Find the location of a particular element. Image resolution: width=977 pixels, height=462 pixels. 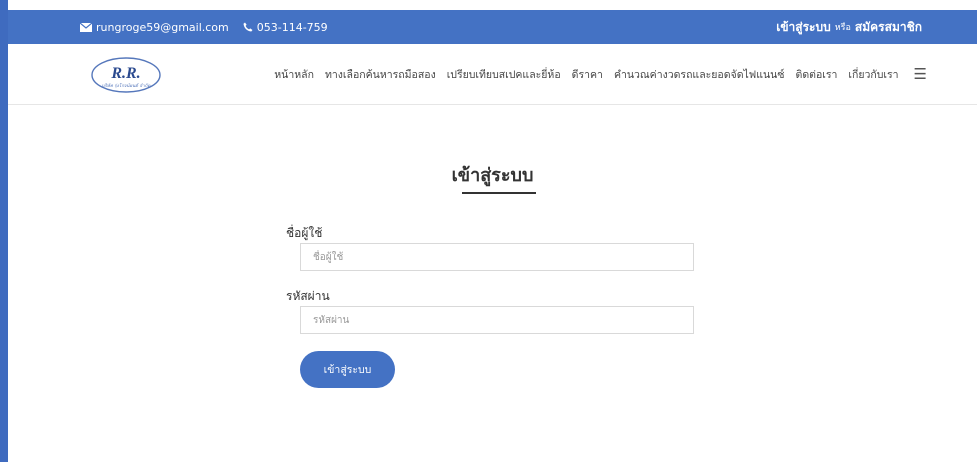

auth-links: เข้าสู่ระบบ หรือ สมัครสมาชิก is located at coordinates (849, 27).